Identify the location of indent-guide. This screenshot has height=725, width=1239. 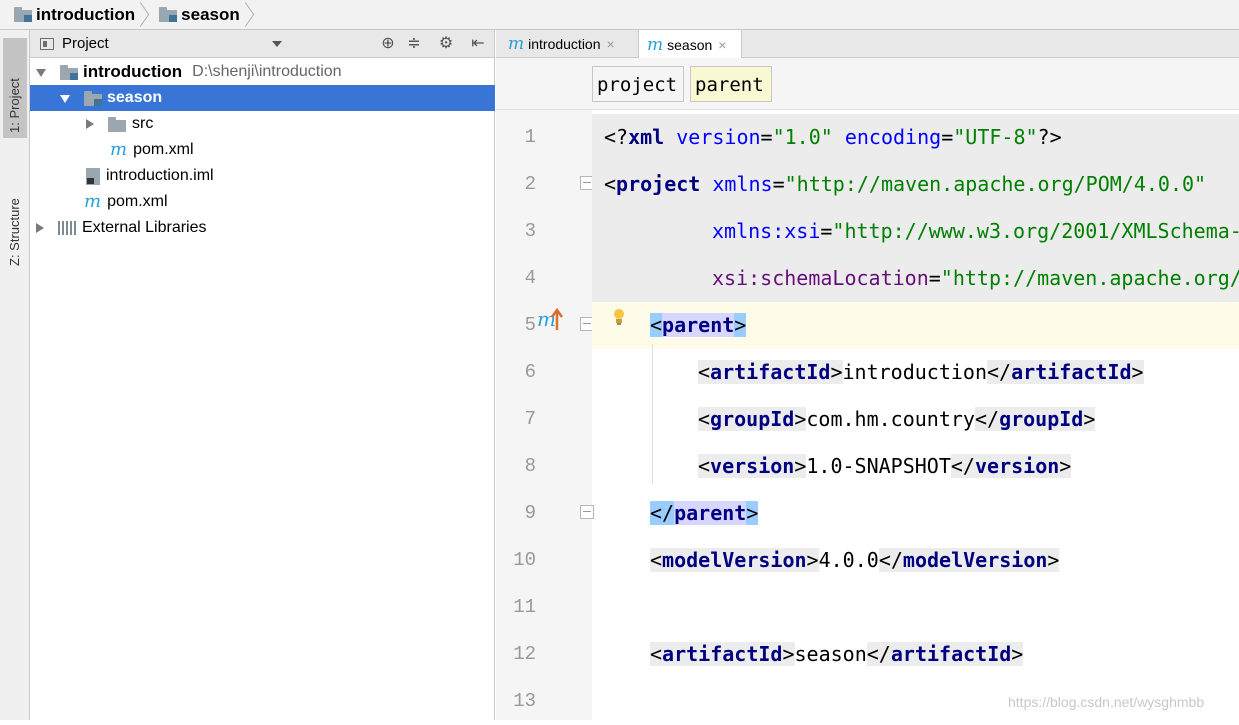
(652, 414).